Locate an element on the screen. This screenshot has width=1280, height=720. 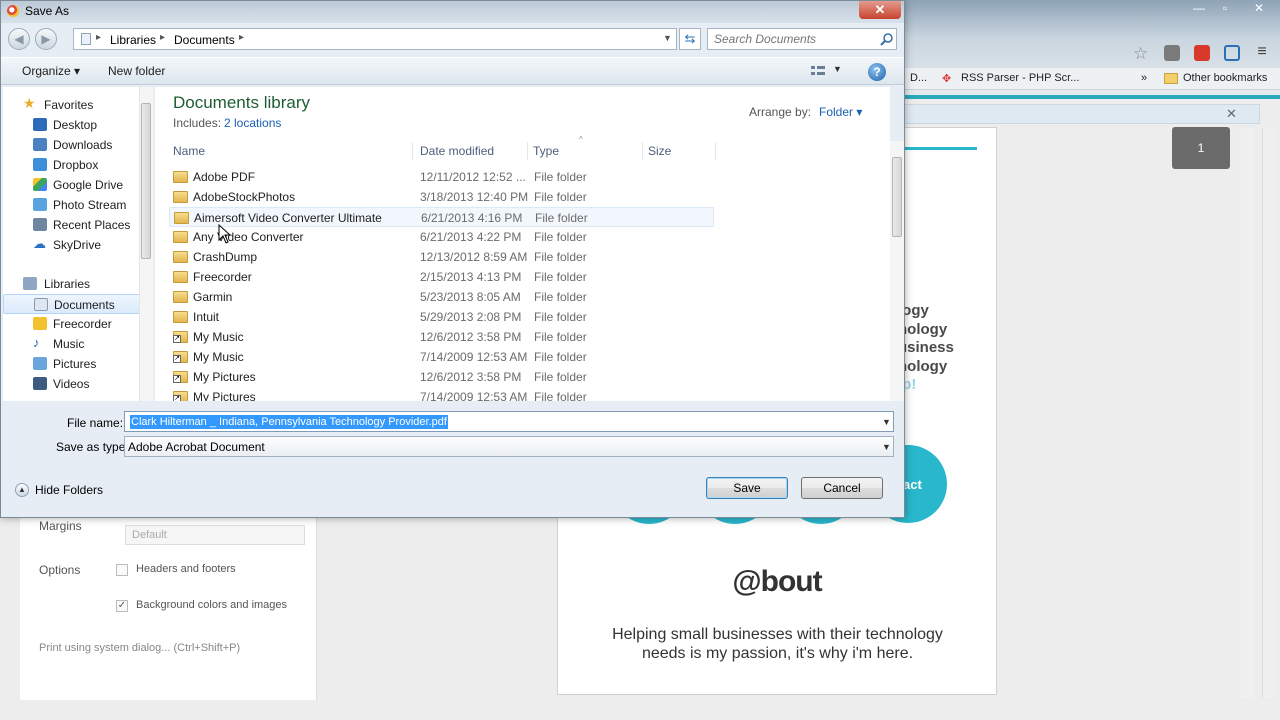
nav-item-photo-stream: Photo Stream is located at coordinates (72, 205).